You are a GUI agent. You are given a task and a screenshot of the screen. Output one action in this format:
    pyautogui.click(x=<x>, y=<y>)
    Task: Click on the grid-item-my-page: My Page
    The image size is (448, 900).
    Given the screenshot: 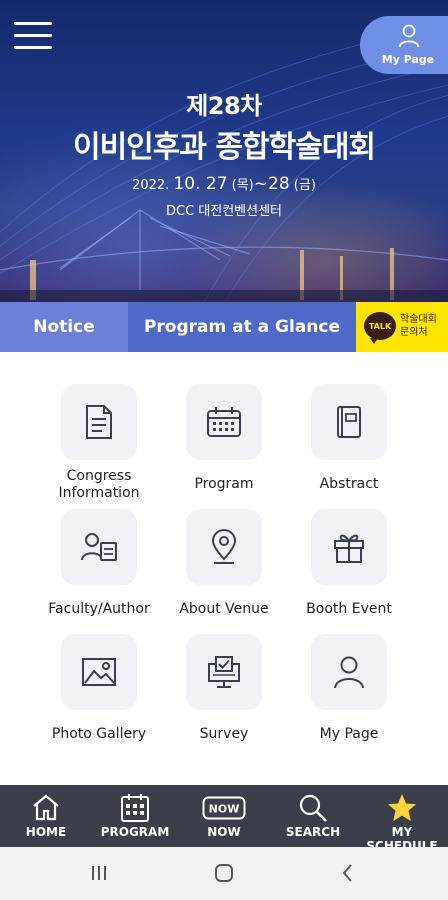 What is the action you would take?
    pyautogui.click(x=349, y=688)
    